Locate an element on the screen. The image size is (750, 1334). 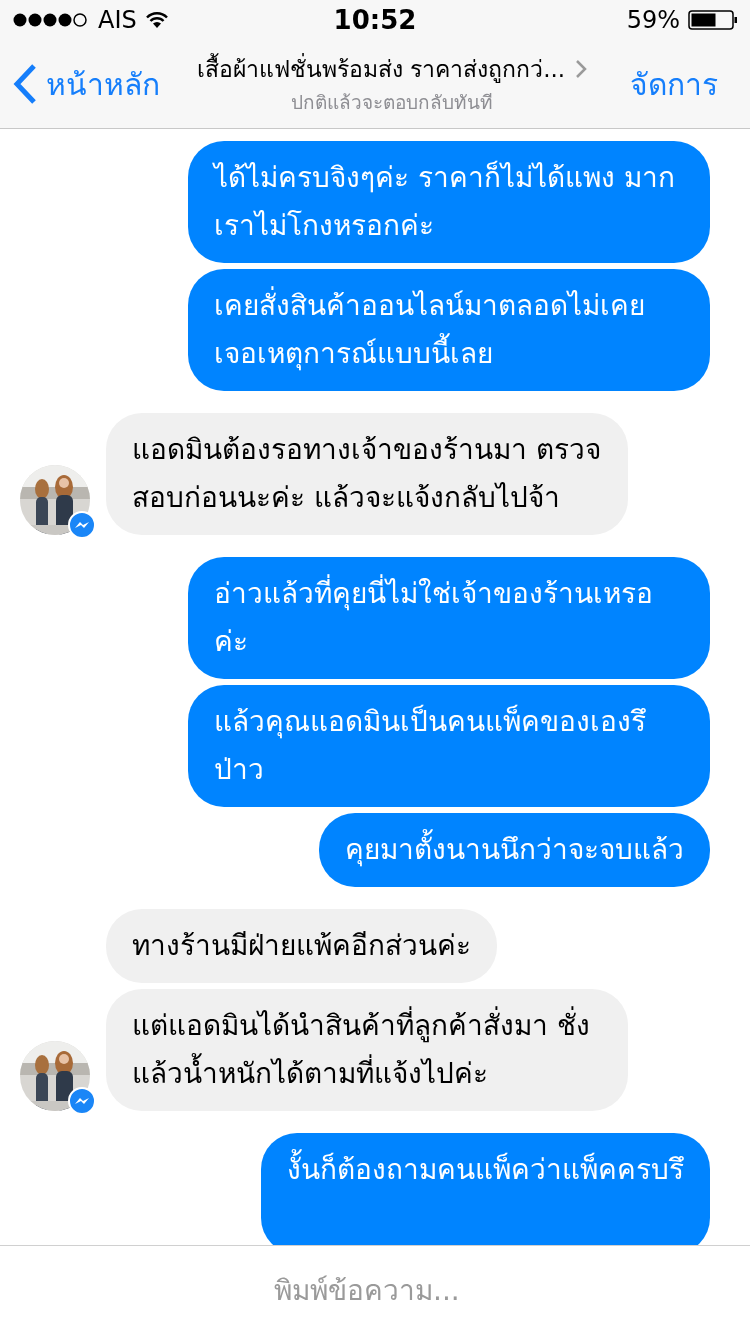
received-message: แต่แอดมินได้นำสินค้าที่ลูกค้าสั่งมา ชั่งแล้วน้ำหนักได้ตามที่แจ้งไปค่ะ is located at coordinates (367, 1050).